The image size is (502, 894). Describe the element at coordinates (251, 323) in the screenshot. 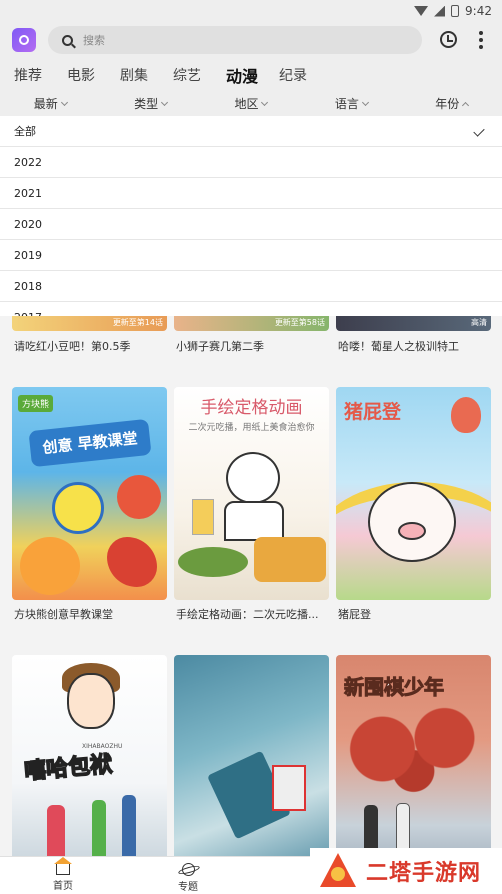

I see `poster-thumbnail: 更新至第58话` at that location.